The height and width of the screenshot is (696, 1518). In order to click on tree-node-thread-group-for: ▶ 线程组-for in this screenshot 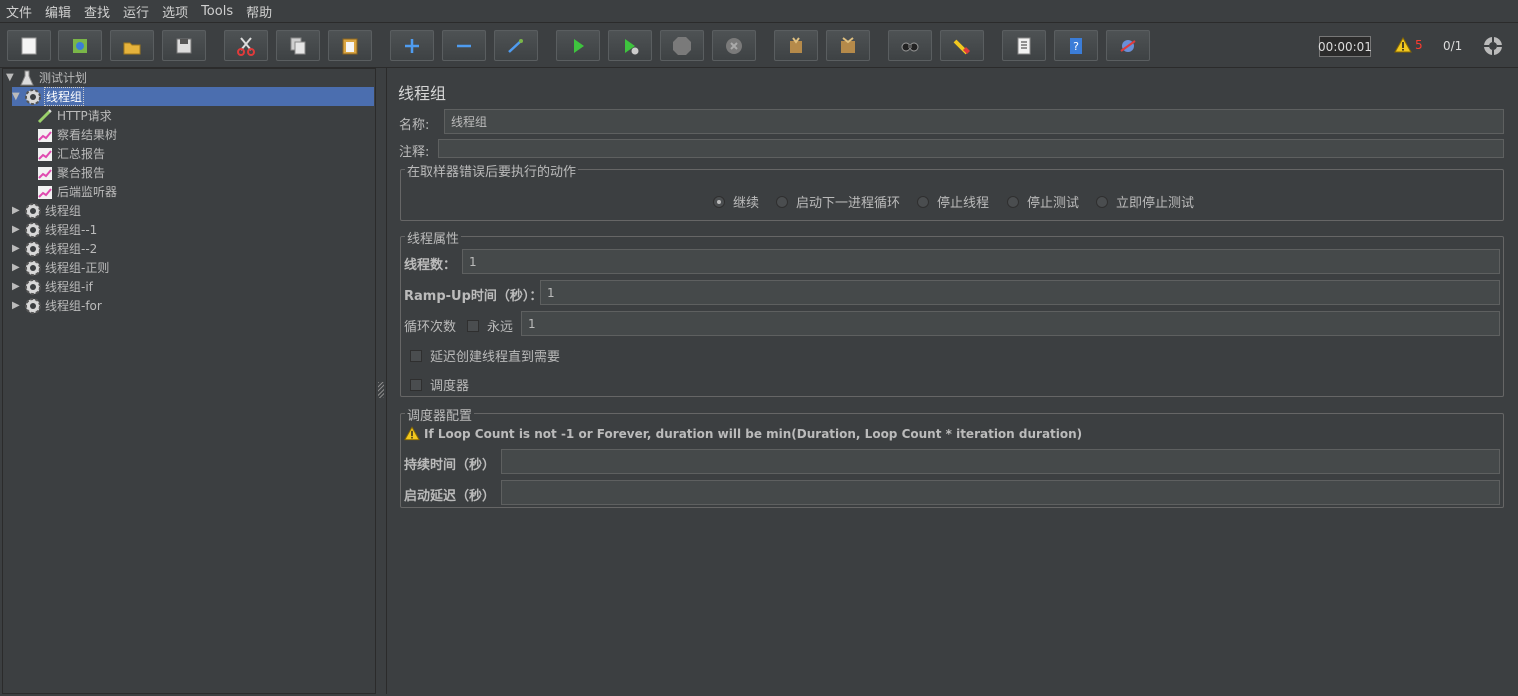, I will do `click(57, 305)`.